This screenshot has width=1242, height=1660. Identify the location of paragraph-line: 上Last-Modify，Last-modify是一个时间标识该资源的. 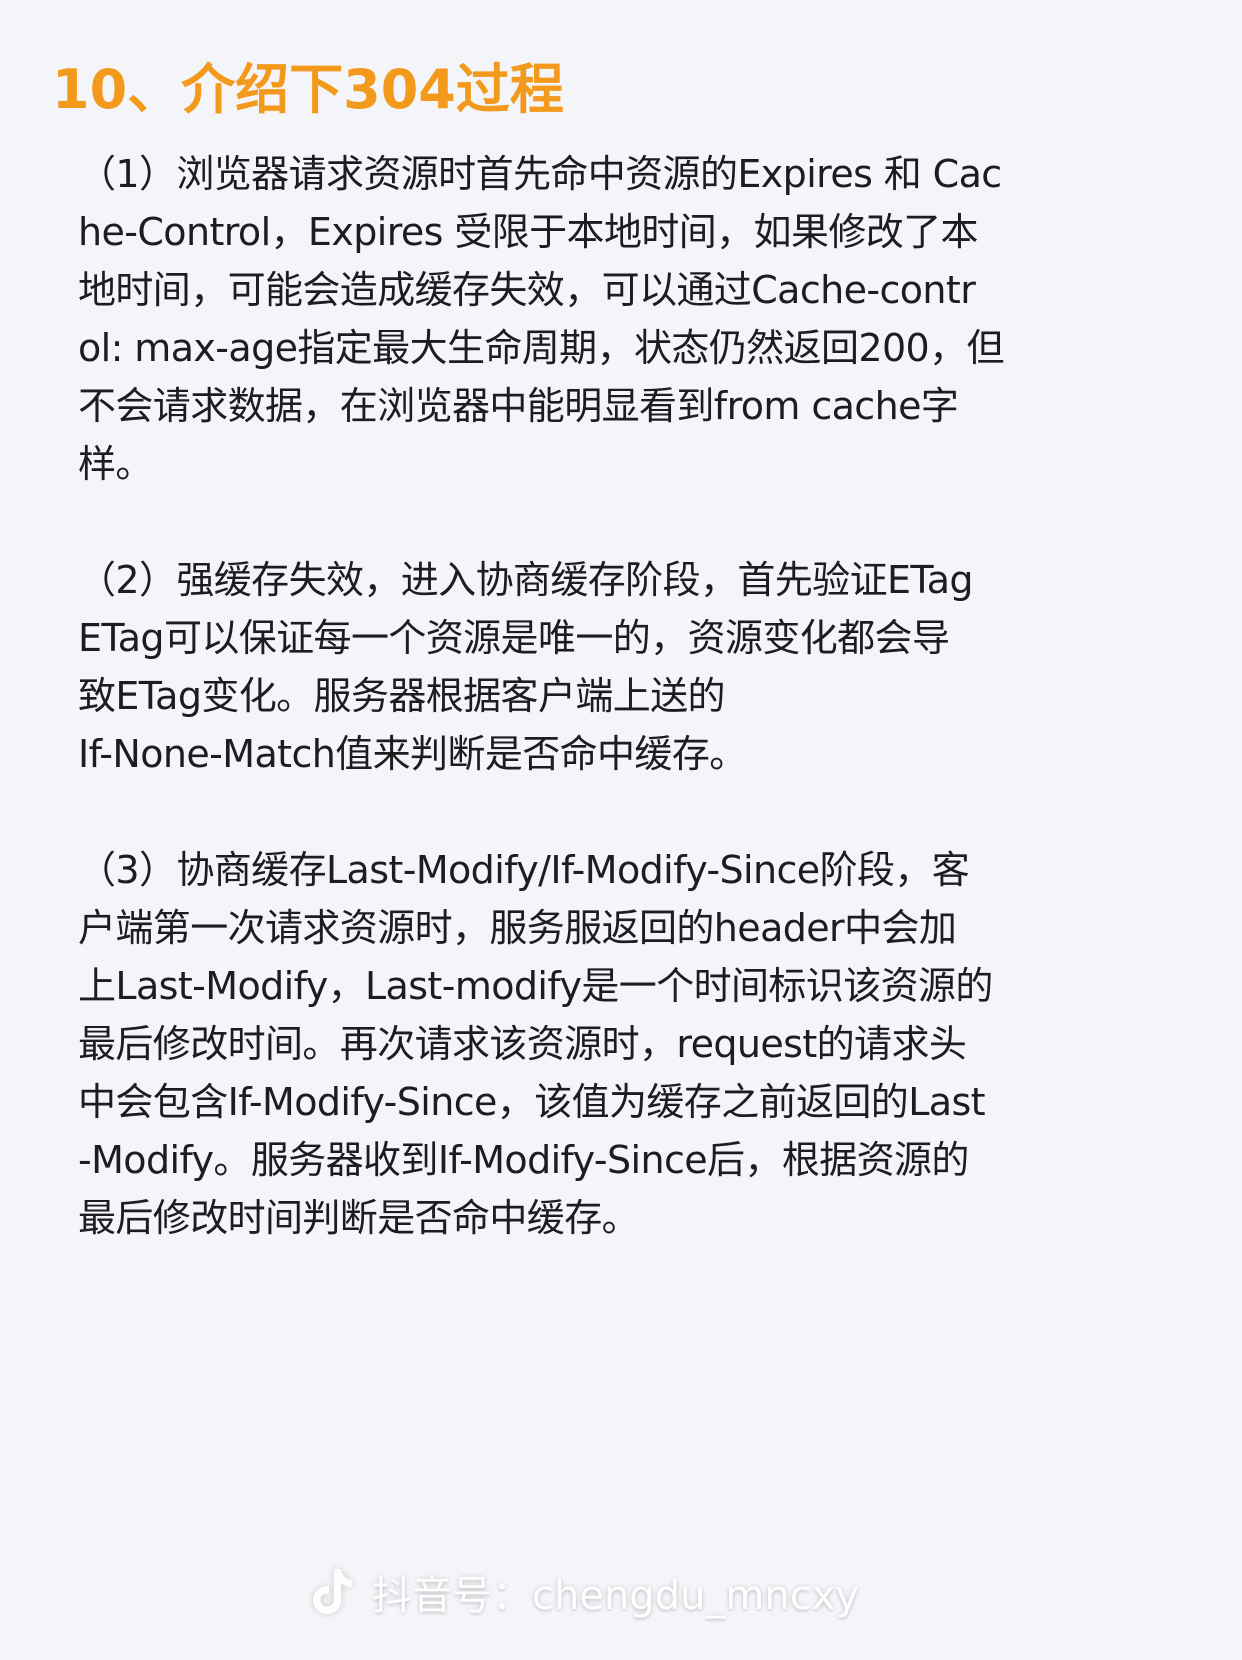
(535, 986).